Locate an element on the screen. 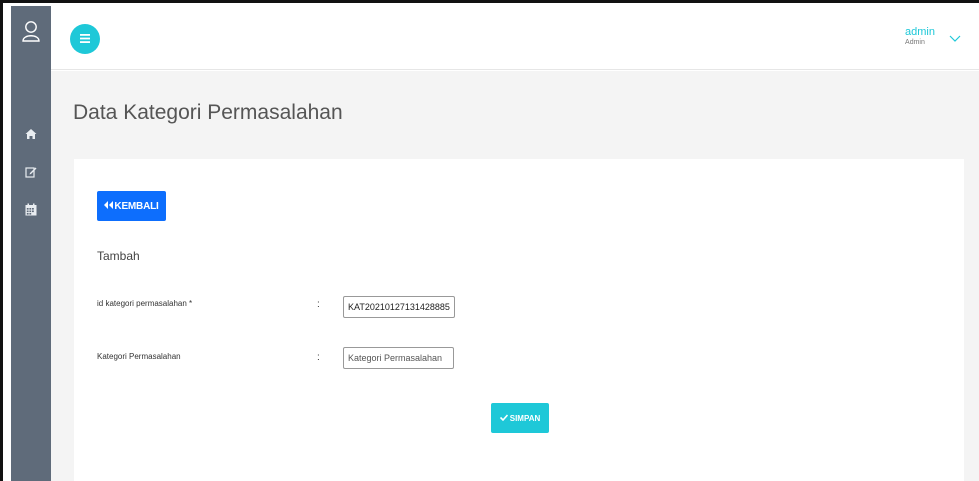 The height and width of the screenshot is (481, 979). page-title: Data Kategori Permasalahan is located at coordinates (208, 112).